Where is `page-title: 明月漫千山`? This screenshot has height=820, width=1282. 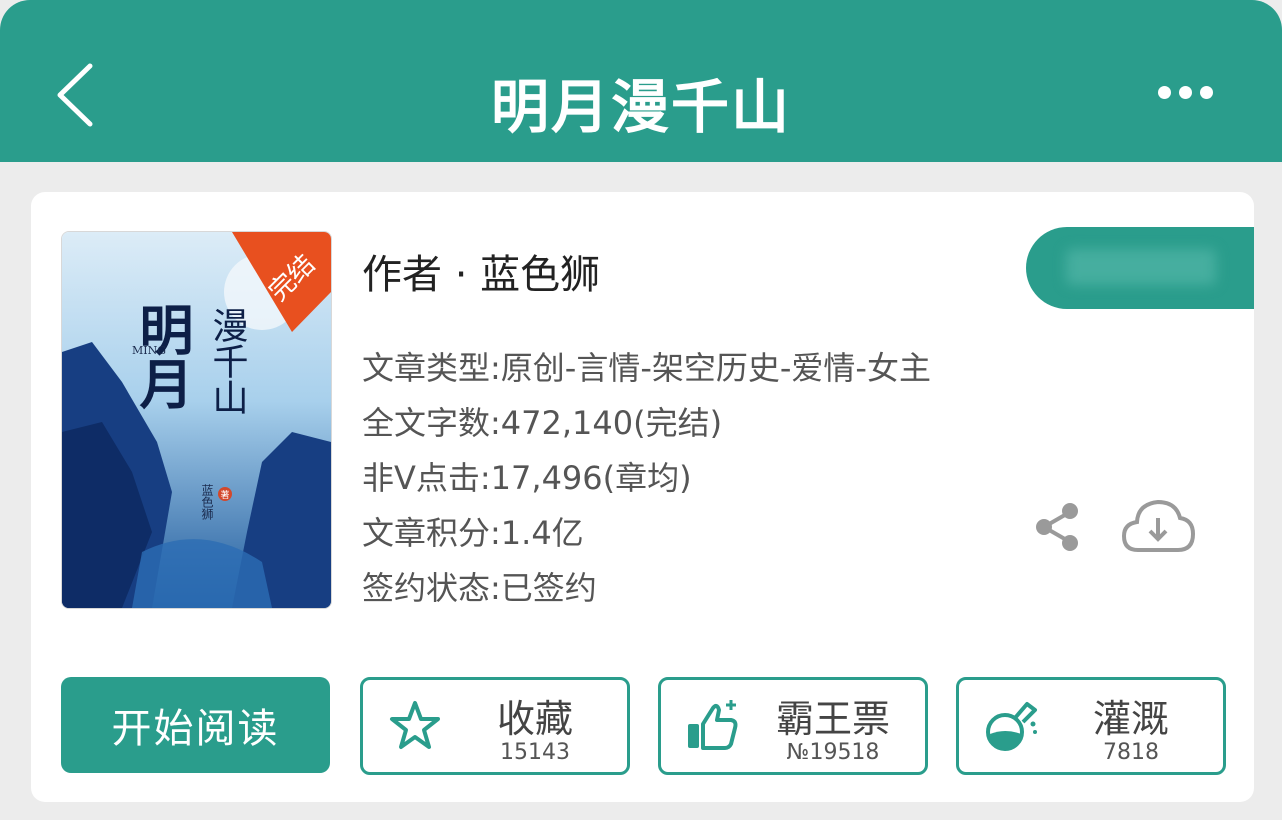 page-title: 明月漫千山 is located at coordinates (640, 107).